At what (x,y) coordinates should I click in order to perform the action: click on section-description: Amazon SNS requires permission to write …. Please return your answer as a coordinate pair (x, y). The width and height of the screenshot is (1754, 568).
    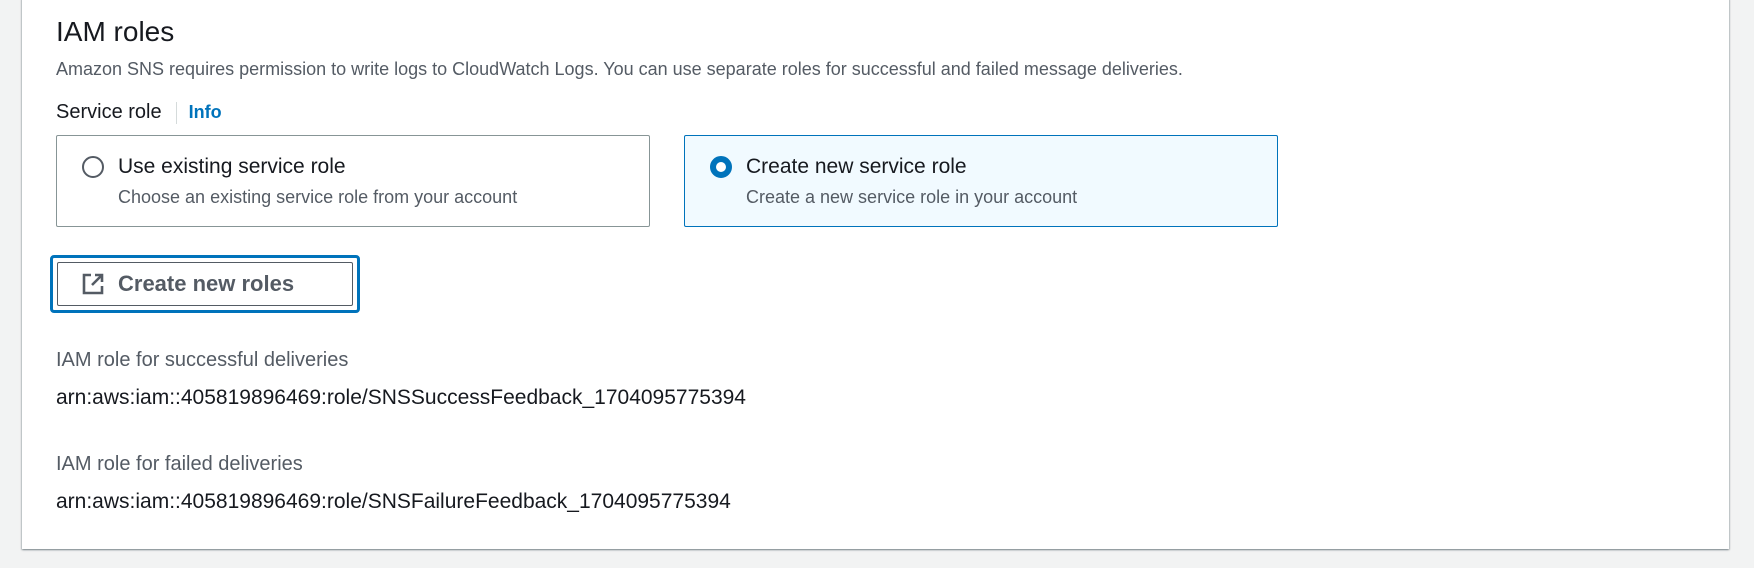
    Looking at the image, I should click on (619, 69).